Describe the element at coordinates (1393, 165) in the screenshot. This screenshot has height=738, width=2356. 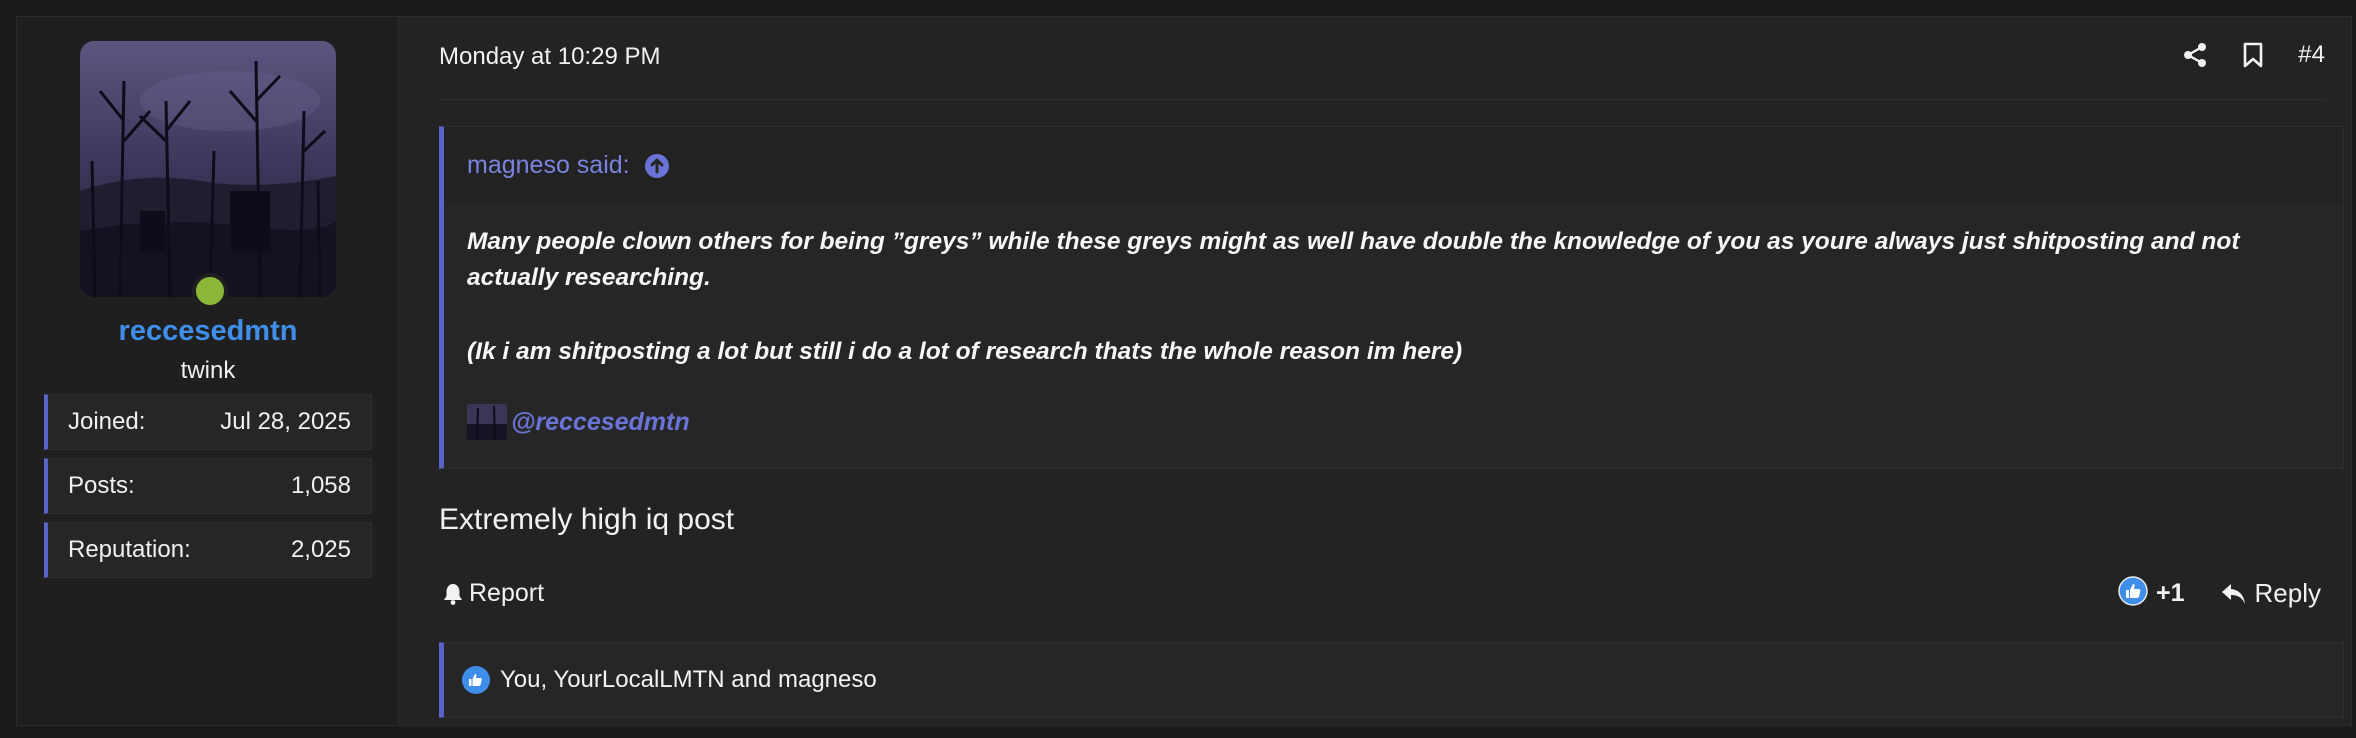
I see `quote-header: magneso said:` at that location.